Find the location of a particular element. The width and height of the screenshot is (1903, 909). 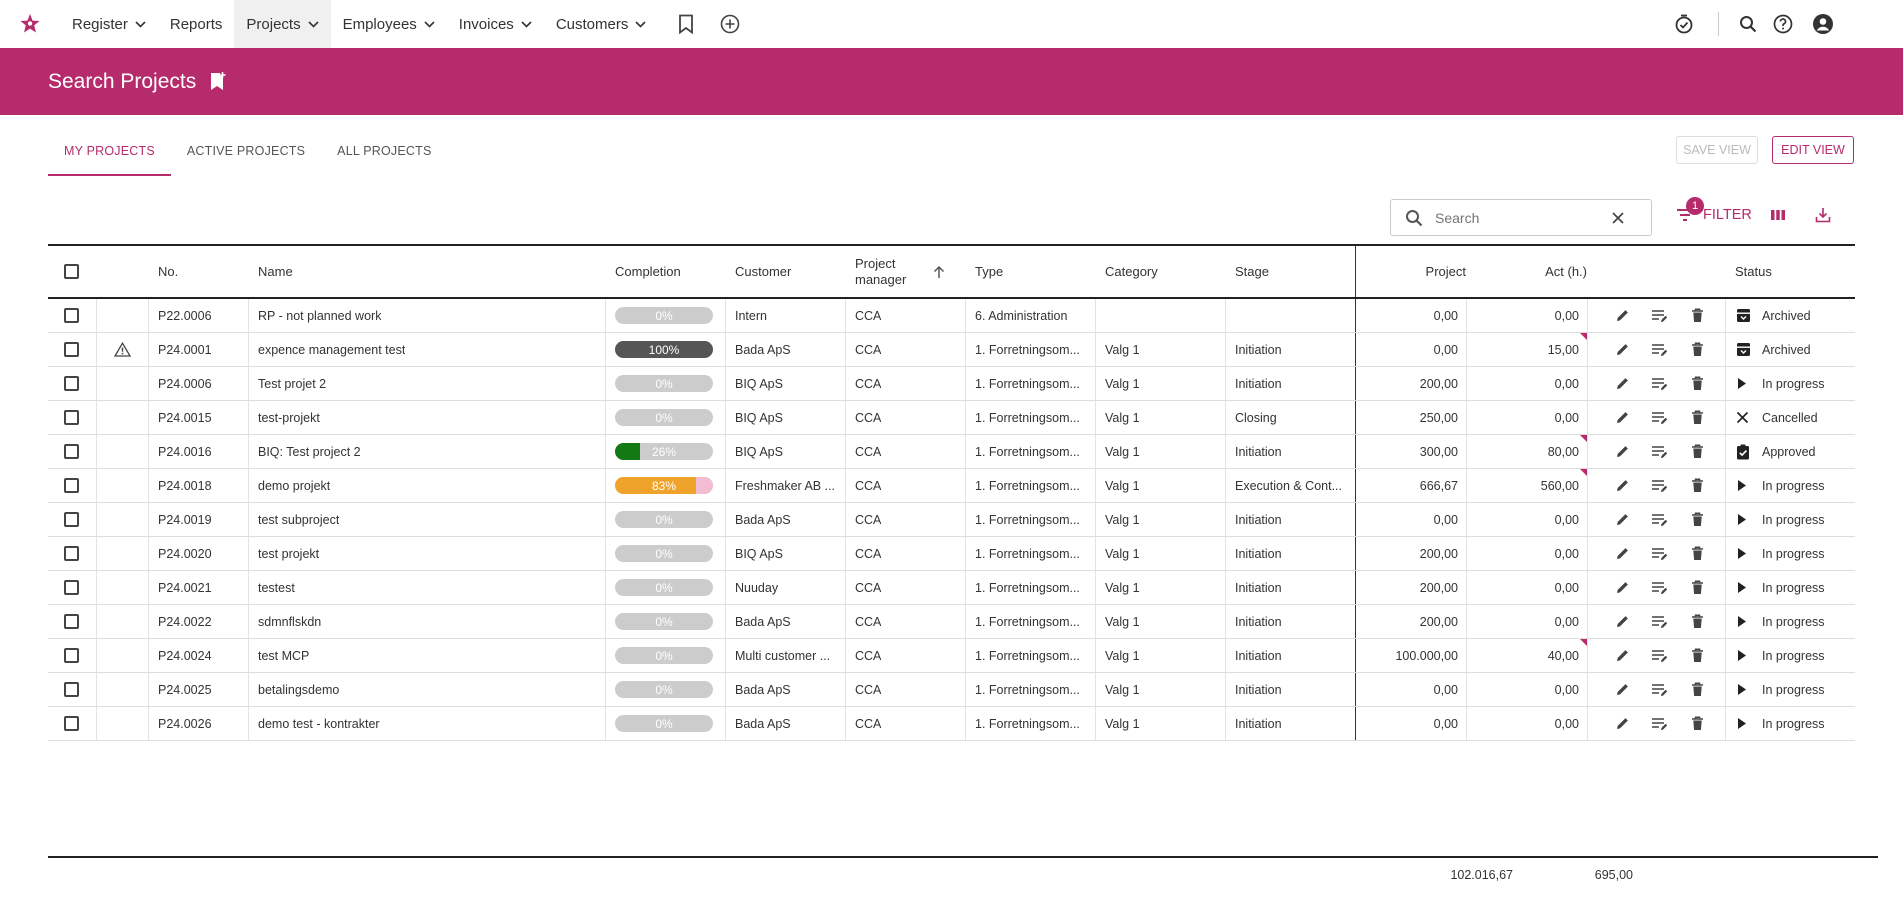

bookmark-add-icon is located at coordinates (218, 83).